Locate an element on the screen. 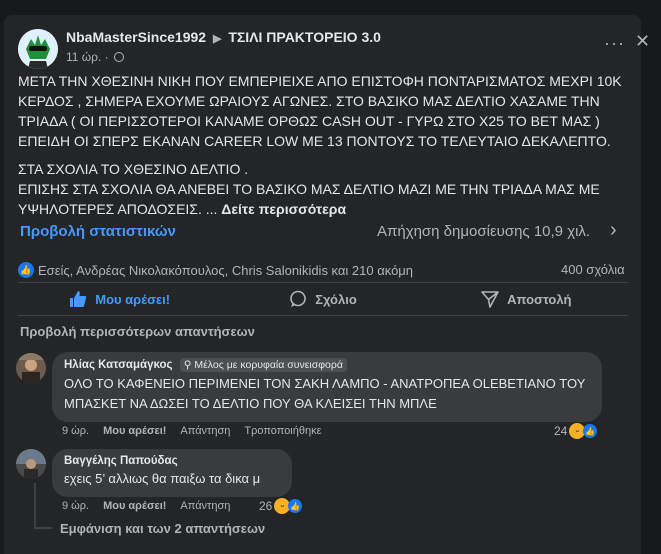  comment-button: Σχόλιο is located at coordinates (322, 299).